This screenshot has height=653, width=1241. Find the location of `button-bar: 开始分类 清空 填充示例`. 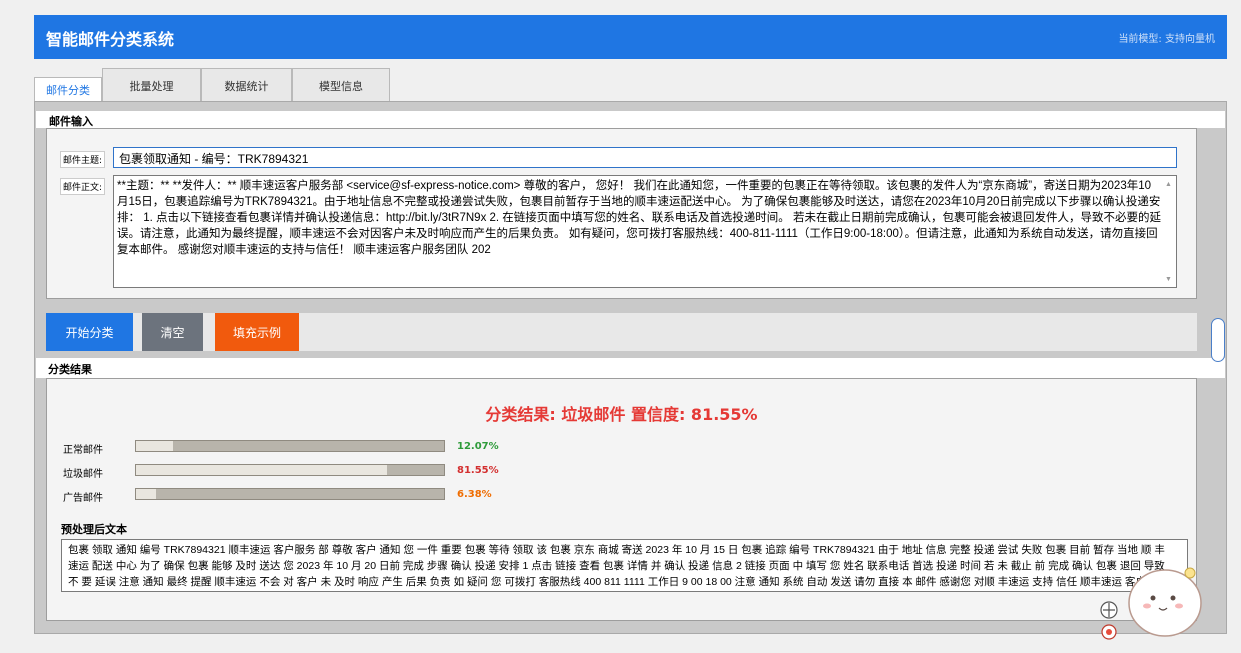

button-bar: 开始分类 清空 填充示例 is located at coordinates (621, 332).